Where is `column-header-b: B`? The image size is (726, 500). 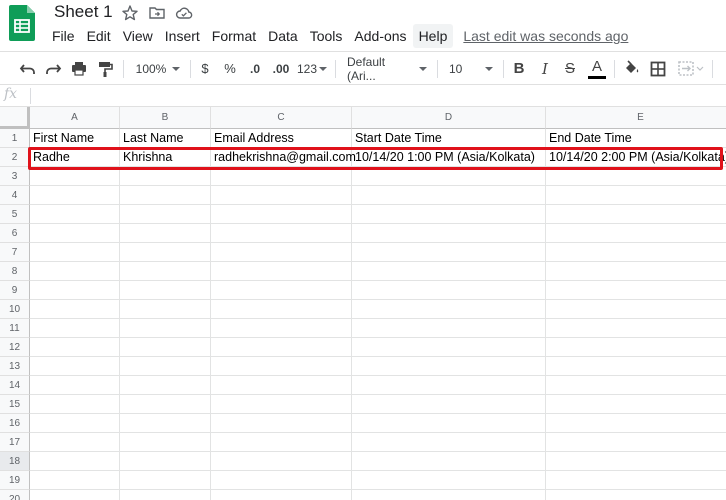 column-header-b: B is located at coordinates (165, 118).